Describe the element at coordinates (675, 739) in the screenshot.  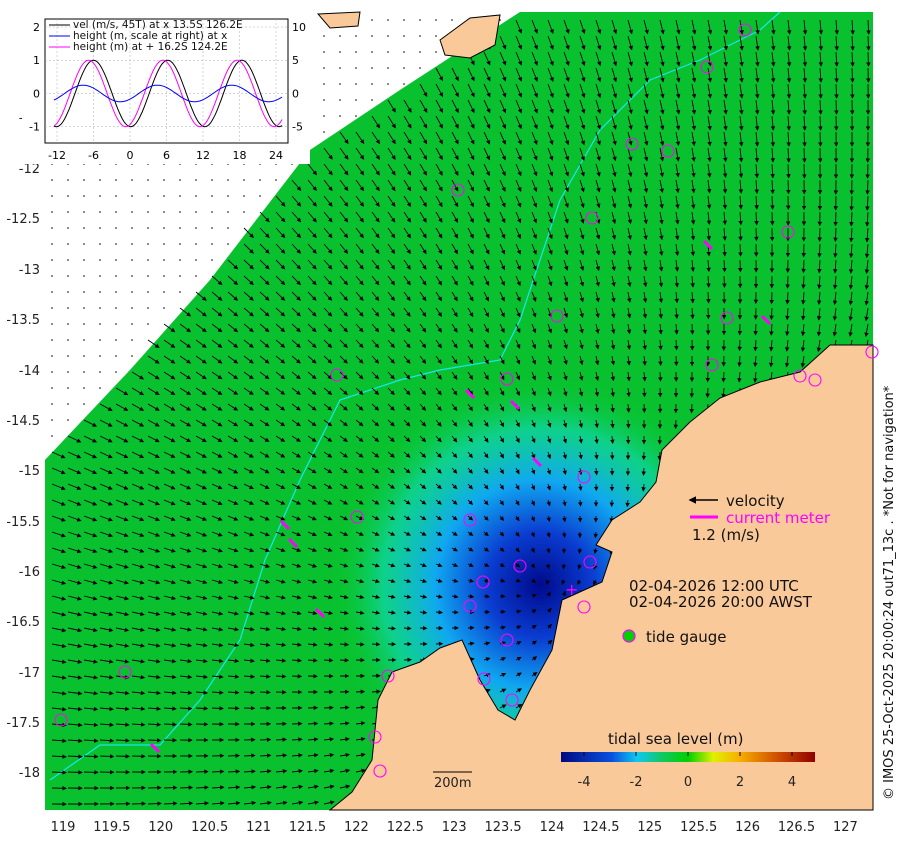
I see `colorbar-title: tidal sea level (m)` at that location.